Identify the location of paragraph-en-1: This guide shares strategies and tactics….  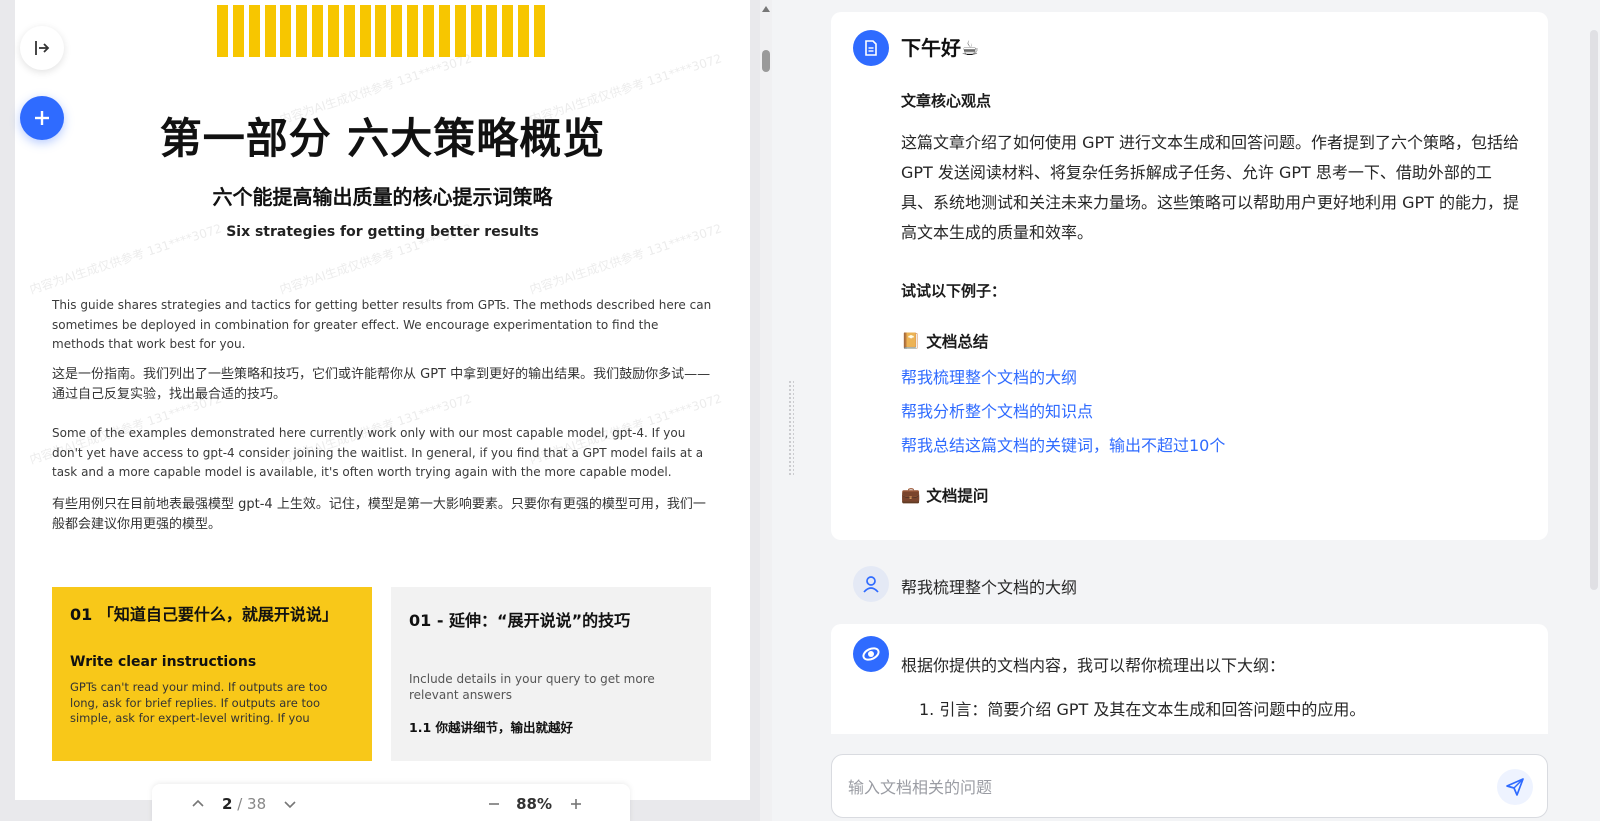
(382, 324).